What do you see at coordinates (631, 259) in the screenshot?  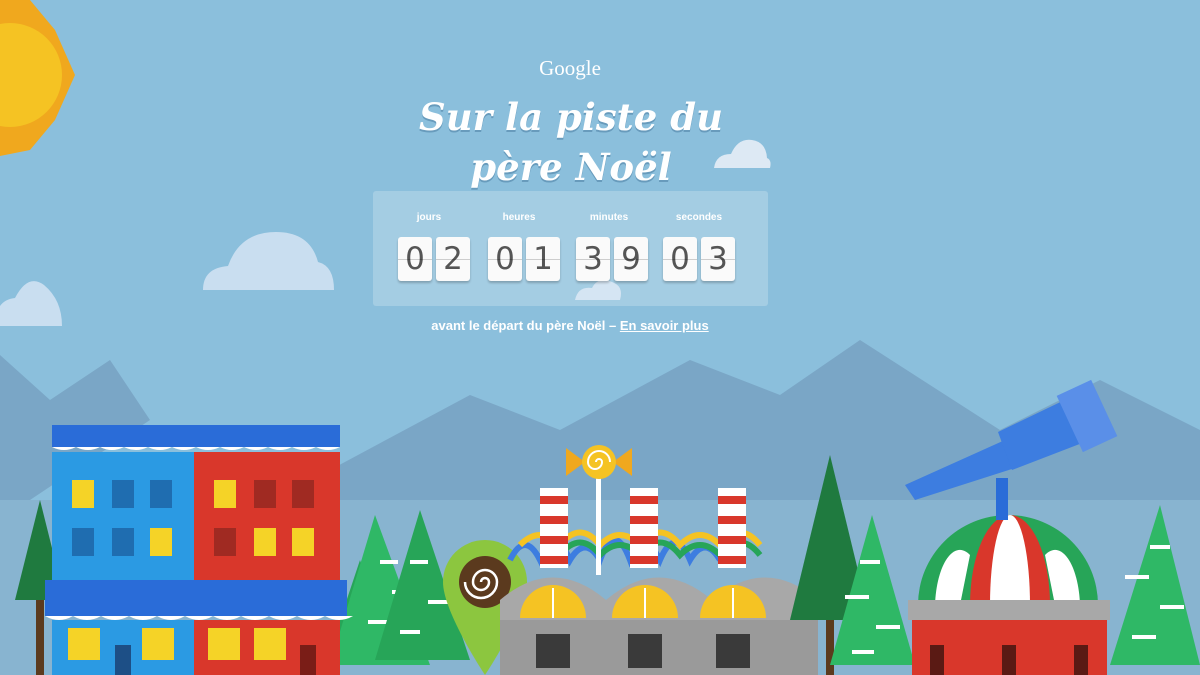 I see `countdown-digit: 9` at bounding box center [631, 259].